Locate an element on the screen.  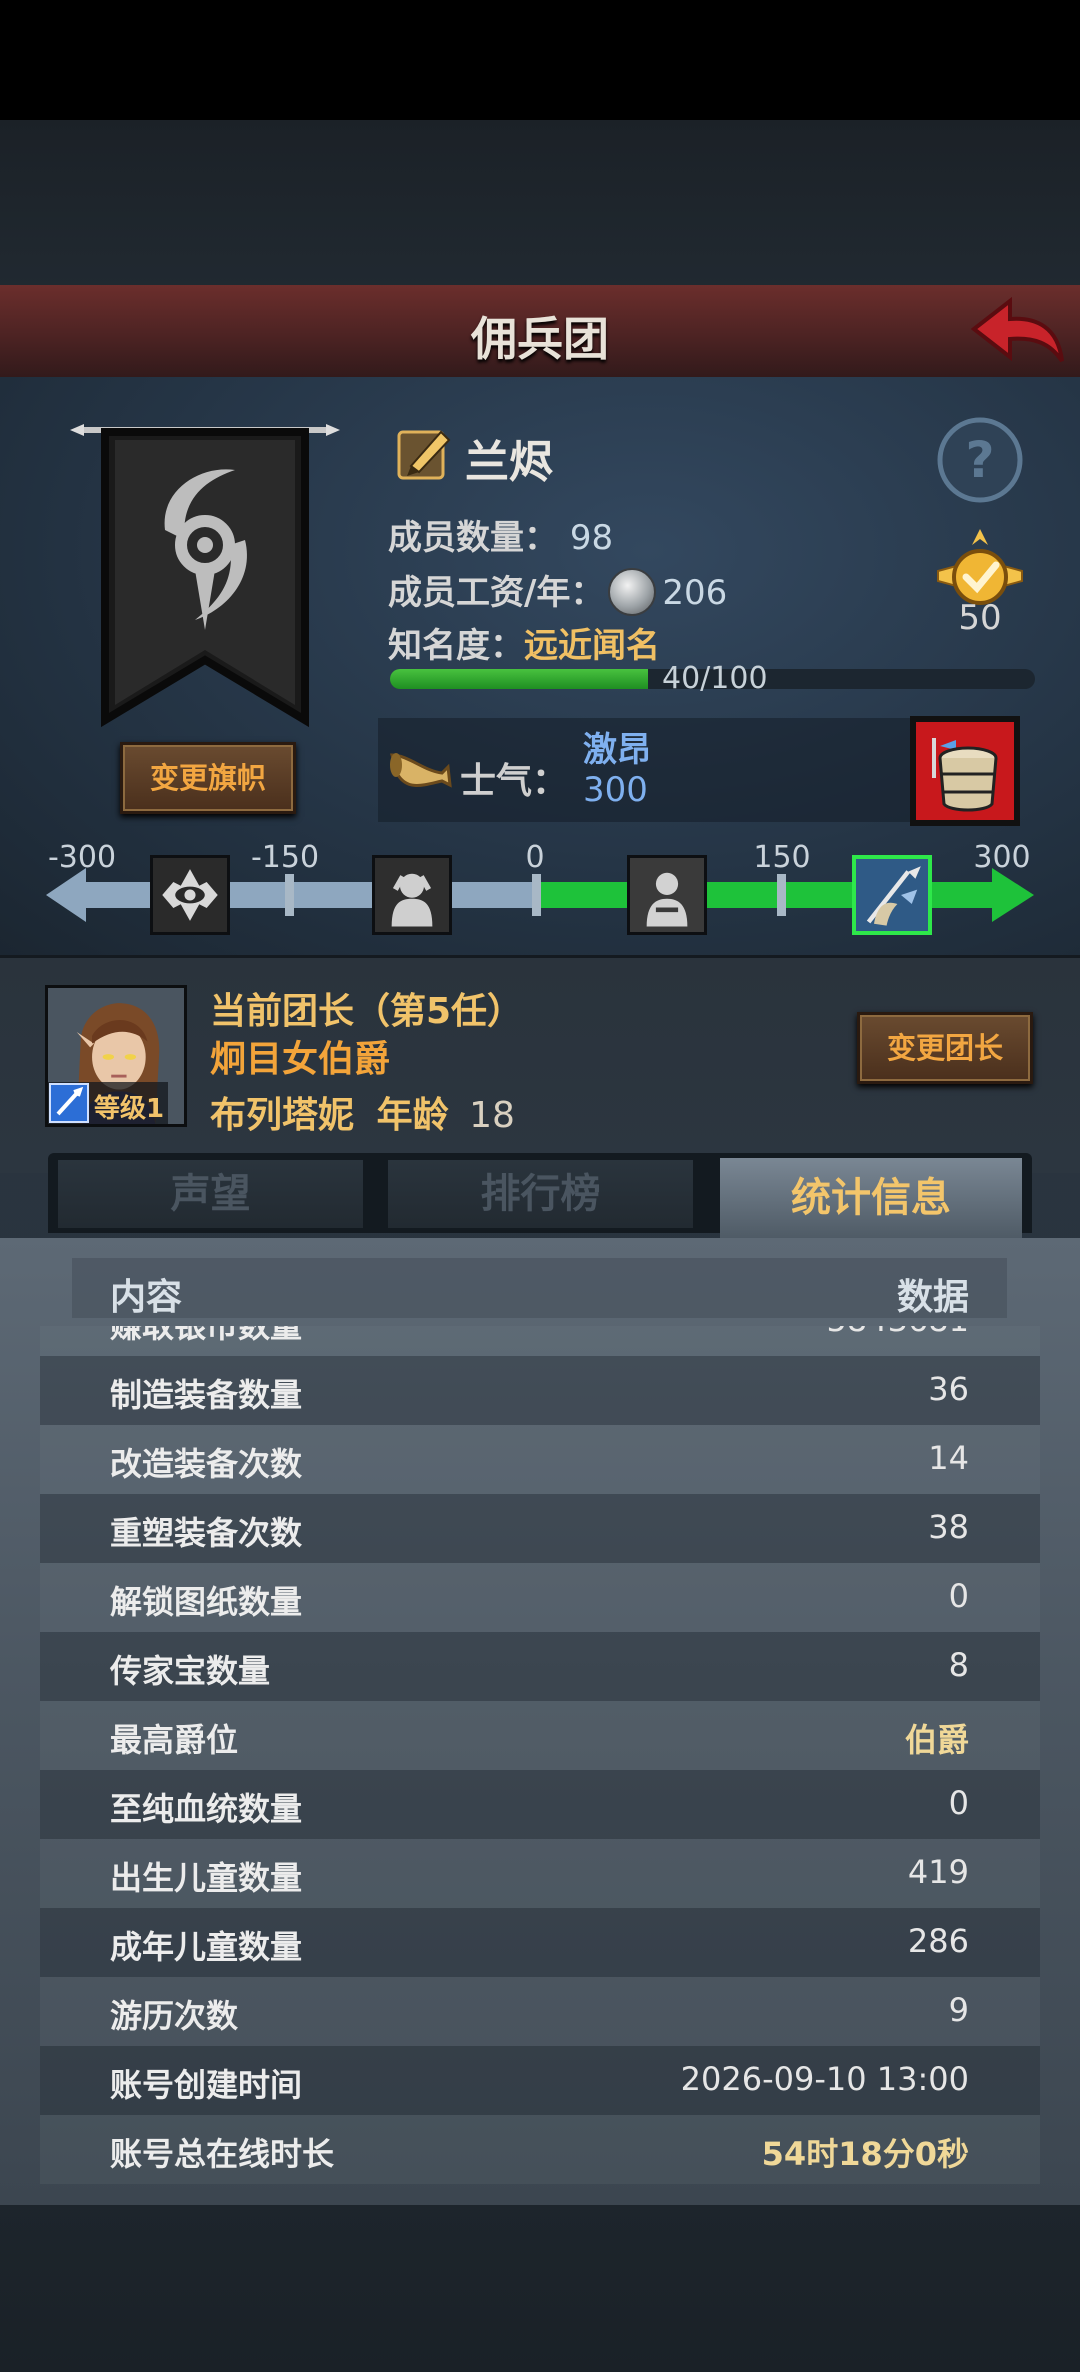
table-row: 最高爵位 伯爵 is located at coordinates (540, 1735).